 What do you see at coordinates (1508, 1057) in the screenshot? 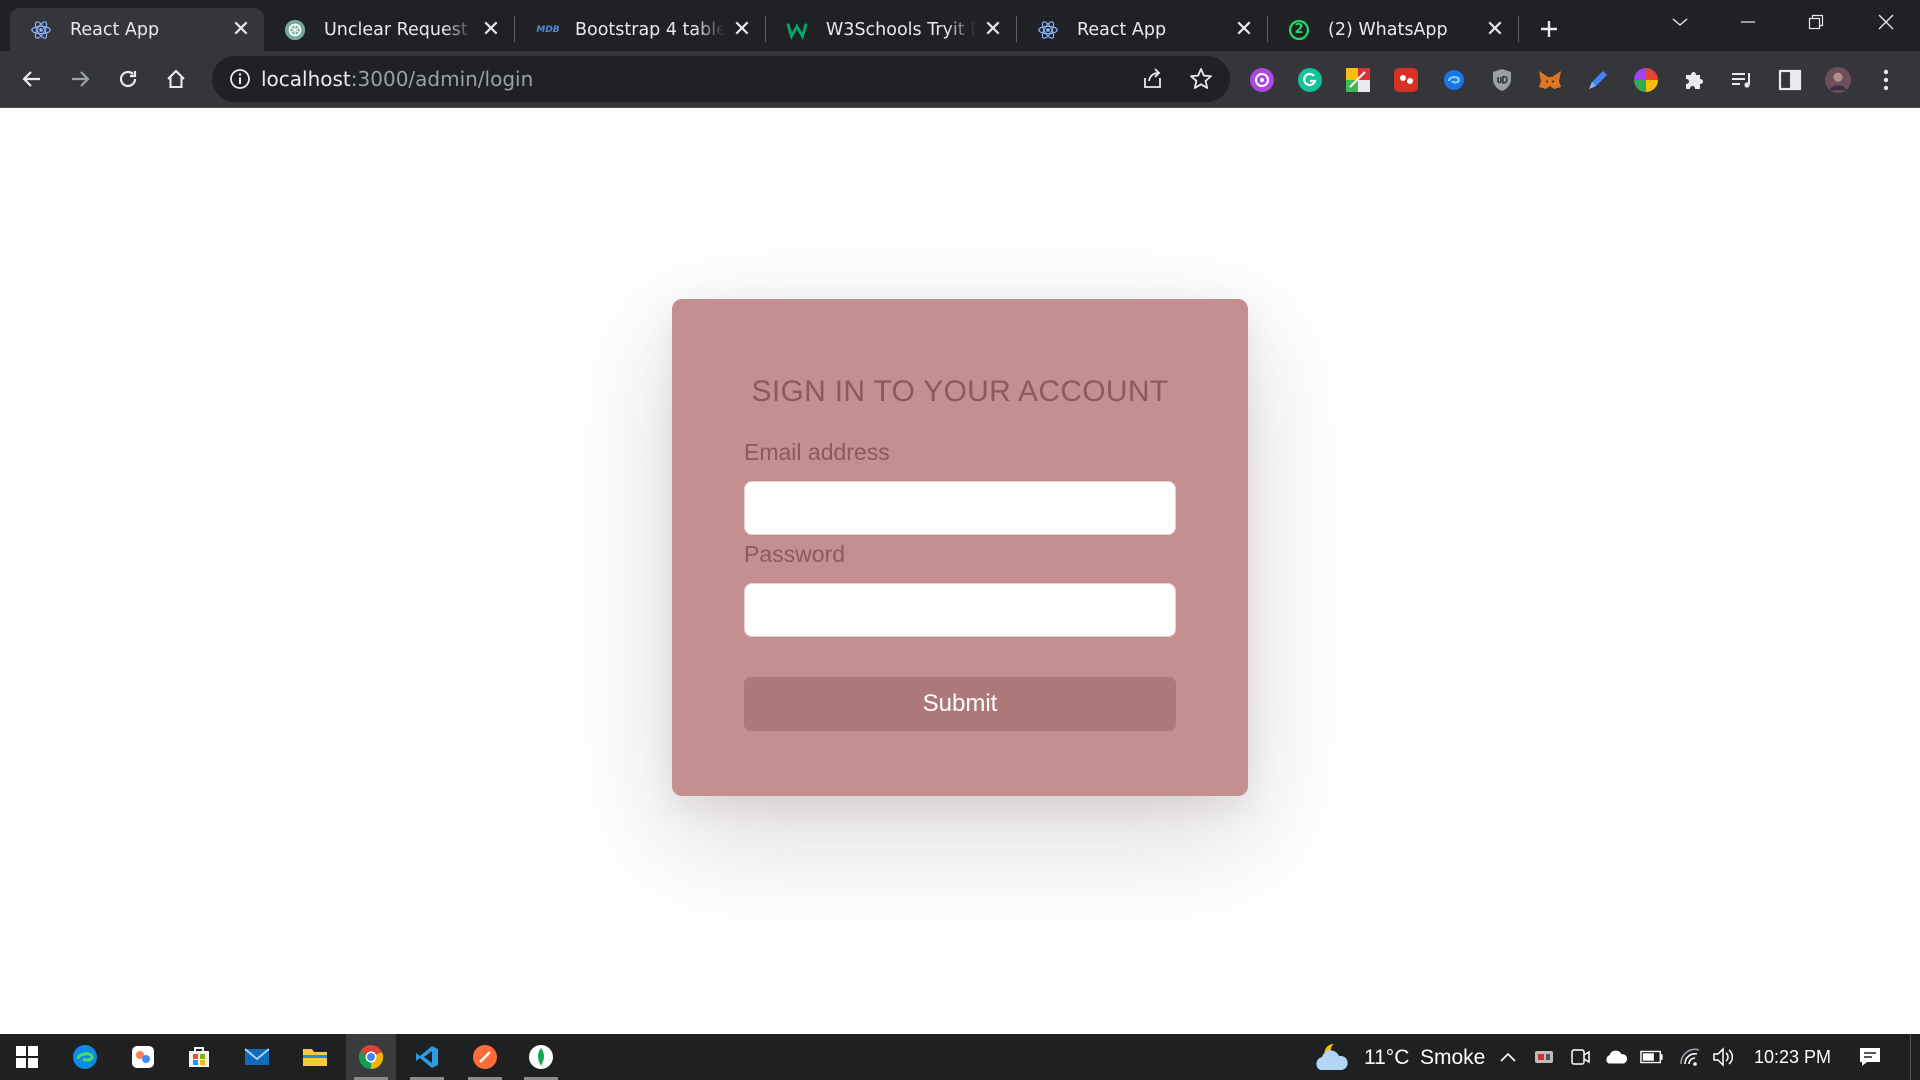
I see `show-hidden-icons-icon` at bounding box center [1508, 1057].